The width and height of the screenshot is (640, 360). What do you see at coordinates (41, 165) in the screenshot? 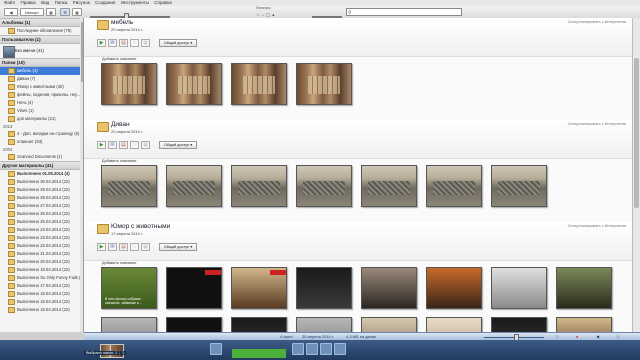
I see `sidebar-other-header: Другие материалы (41)` at bounding box center [41, 165].